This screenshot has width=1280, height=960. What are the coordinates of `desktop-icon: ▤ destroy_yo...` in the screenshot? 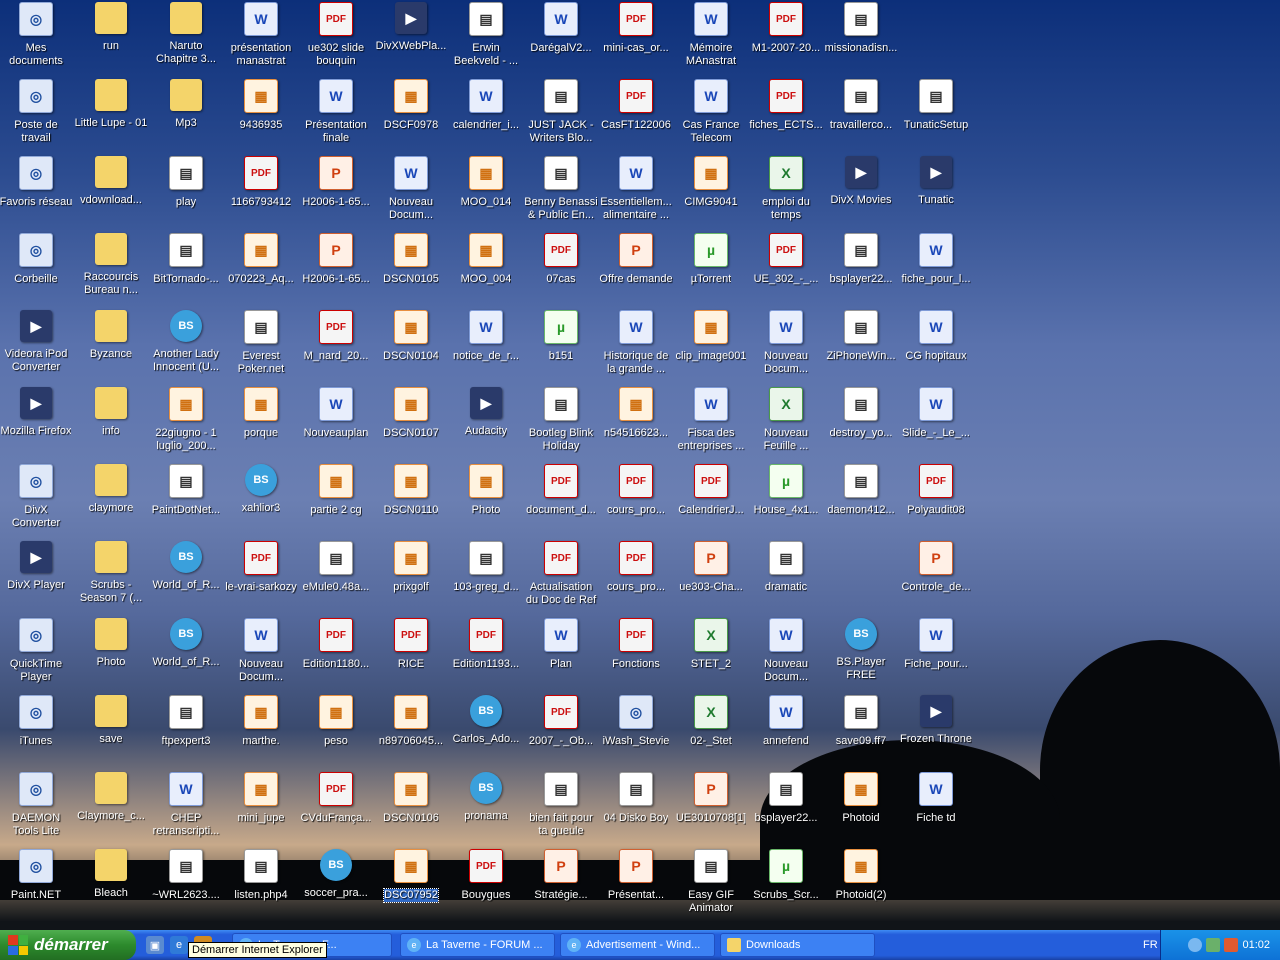 It's located at (861, 413).